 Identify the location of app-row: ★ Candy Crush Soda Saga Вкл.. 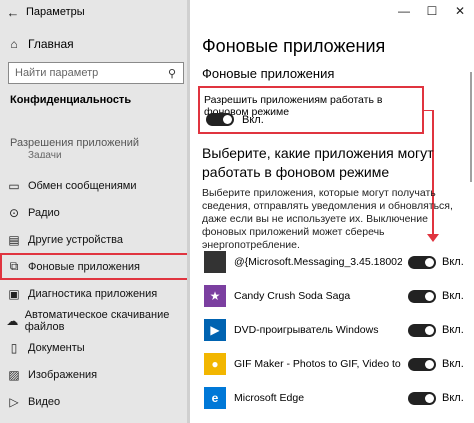
(338, 296).